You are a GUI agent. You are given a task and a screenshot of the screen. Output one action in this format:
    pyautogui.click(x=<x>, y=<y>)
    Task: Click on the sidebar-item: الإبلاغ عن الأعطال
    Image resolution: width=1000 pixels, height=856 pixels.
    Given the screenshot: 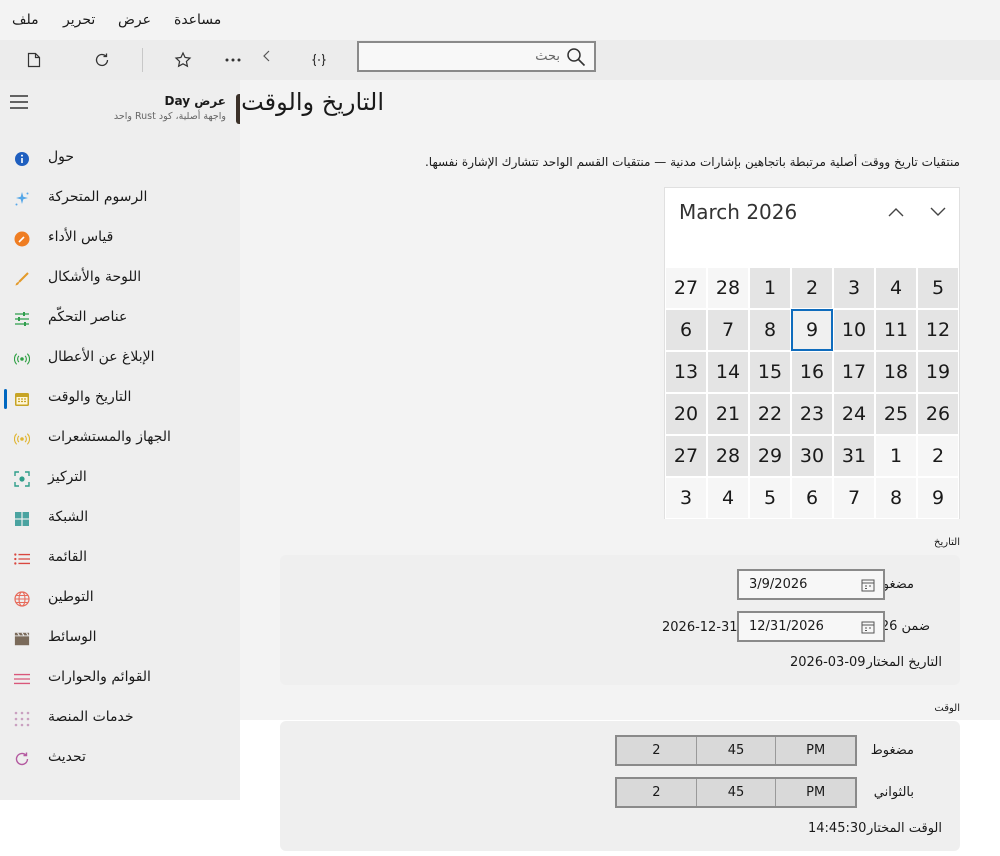 What is the action you would take?
    pyautogui.click(x=120, y=359)
    